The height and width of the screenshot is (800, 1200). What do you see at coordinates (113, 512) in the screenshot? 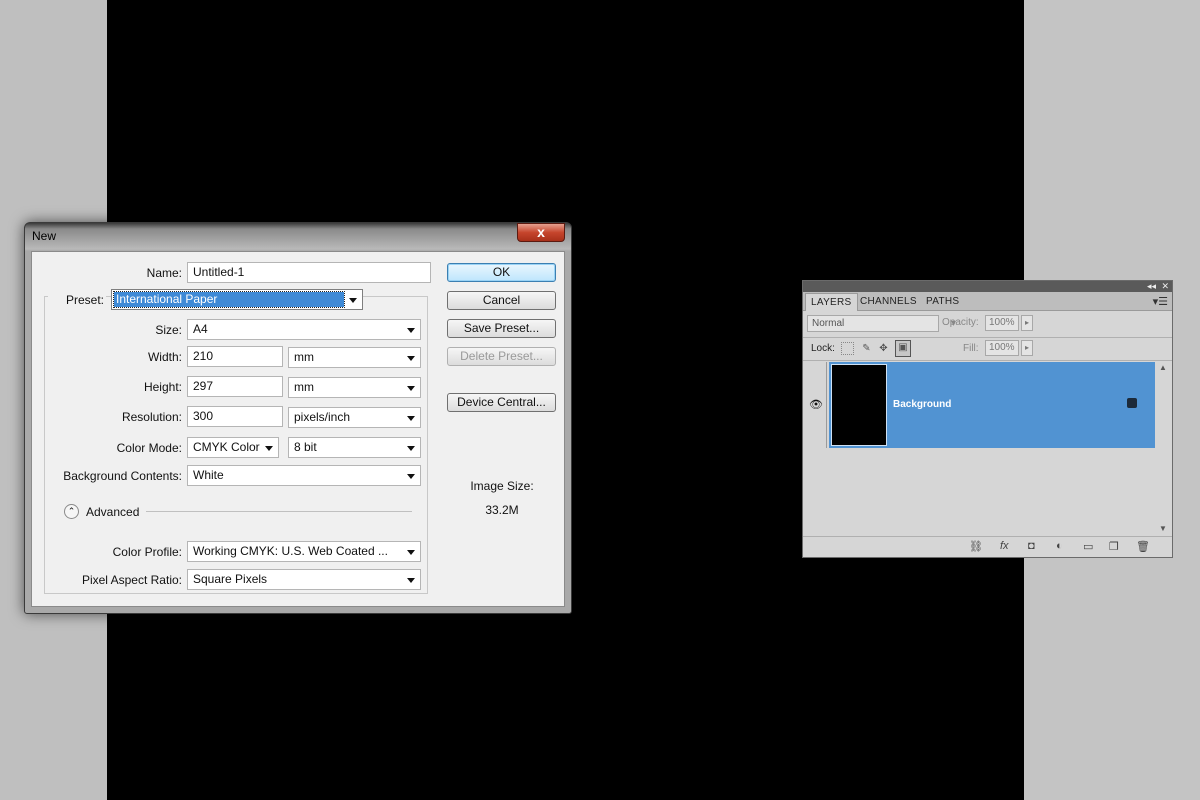
I see `advanced-label: Advanced` at bounding box center [113, 512].